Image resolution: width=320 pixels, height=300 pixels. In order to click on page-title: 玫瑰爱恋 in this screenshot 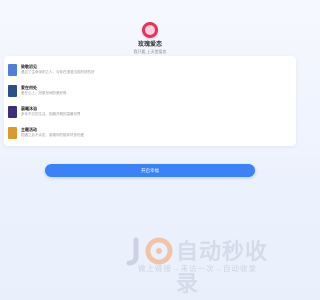, I will do `click(149, 45)`.